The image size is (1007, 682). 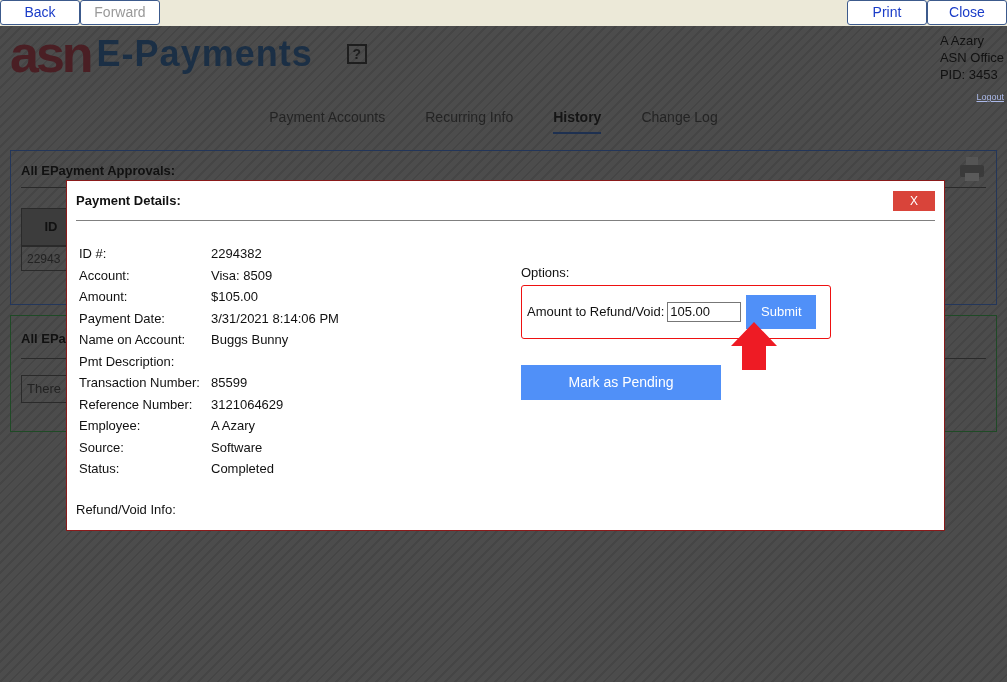 I want to click on field-value: 85599, so click(x=229, y=383).